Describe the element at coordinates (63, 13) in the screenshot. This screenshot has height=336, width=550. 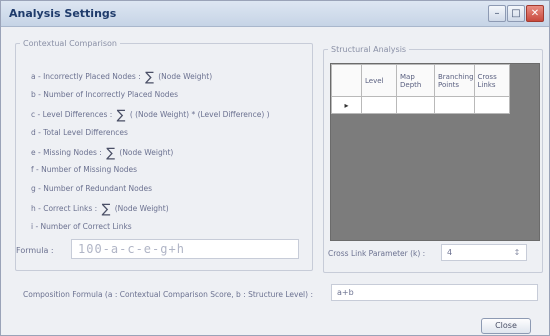
I see `window-title: Analysis Settings` at that location.